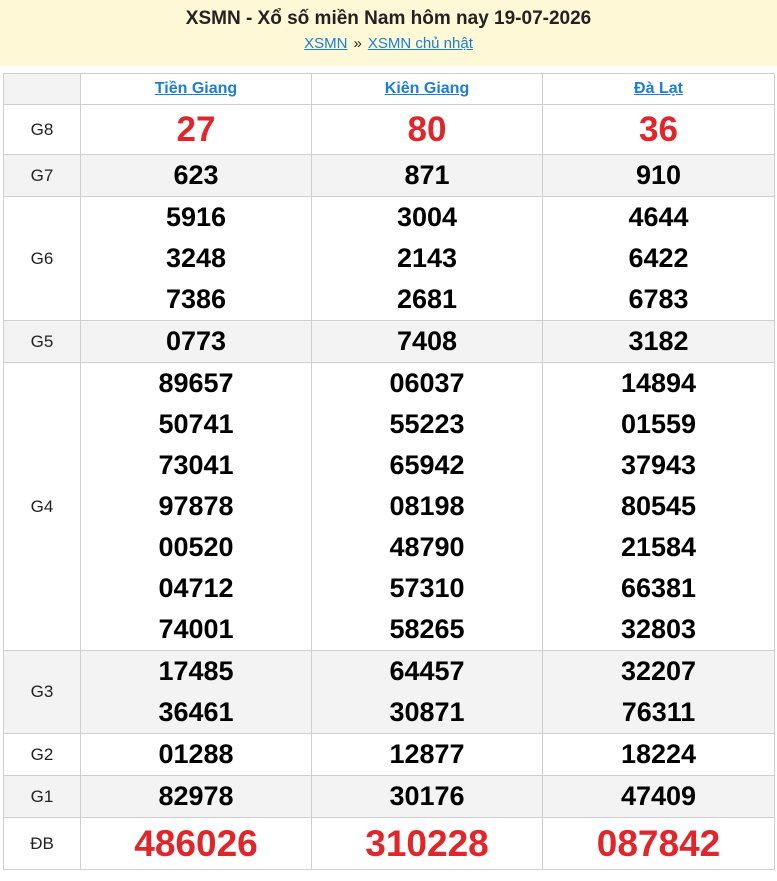 The width and height of the screenshot is (777, 881). I want to click on prize-label-special: ĐB, so click(42, 843).